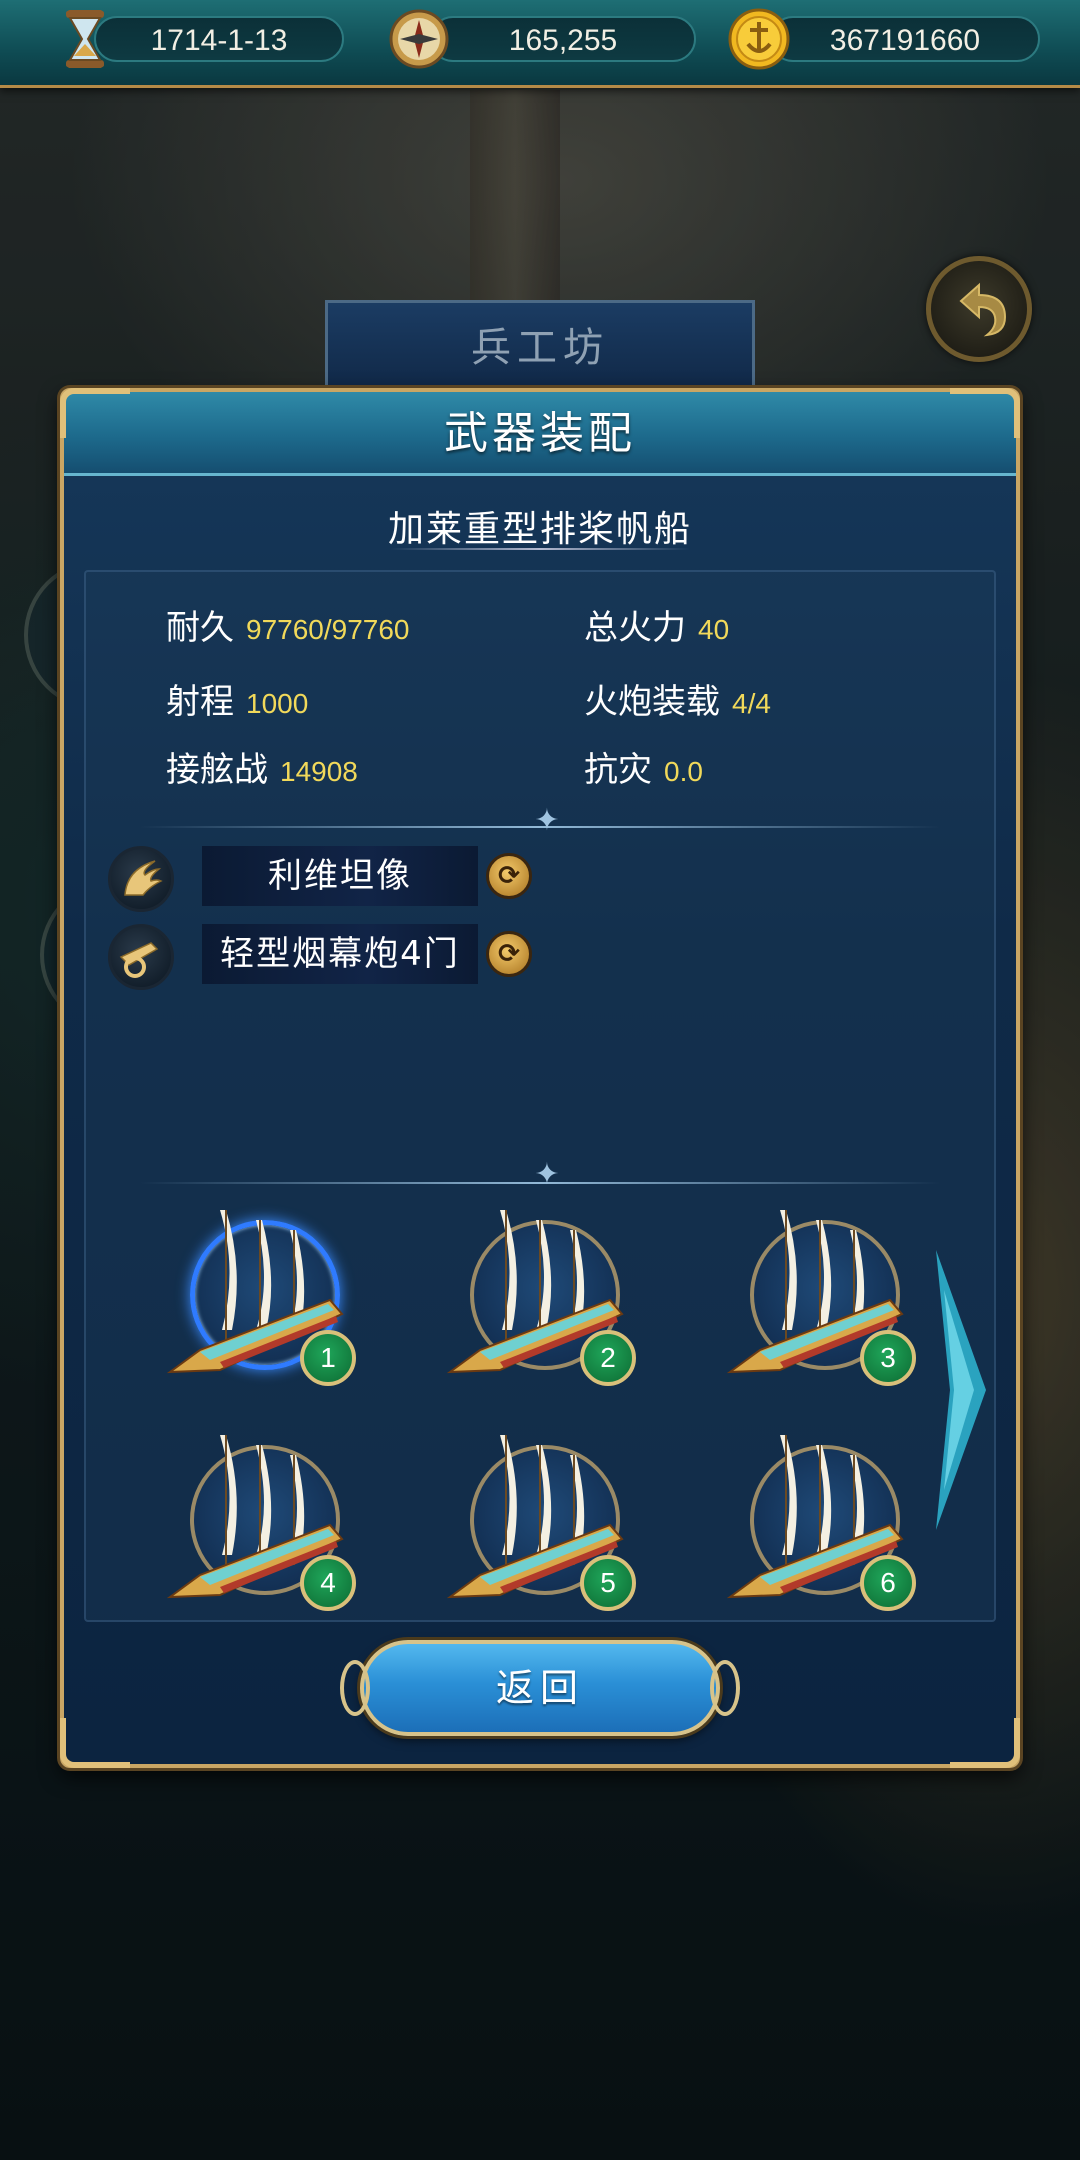  What do you see at coordinates (200, 702) in the screenshot?
I see `stat-label: 射程` at bounding box center [200, 702].